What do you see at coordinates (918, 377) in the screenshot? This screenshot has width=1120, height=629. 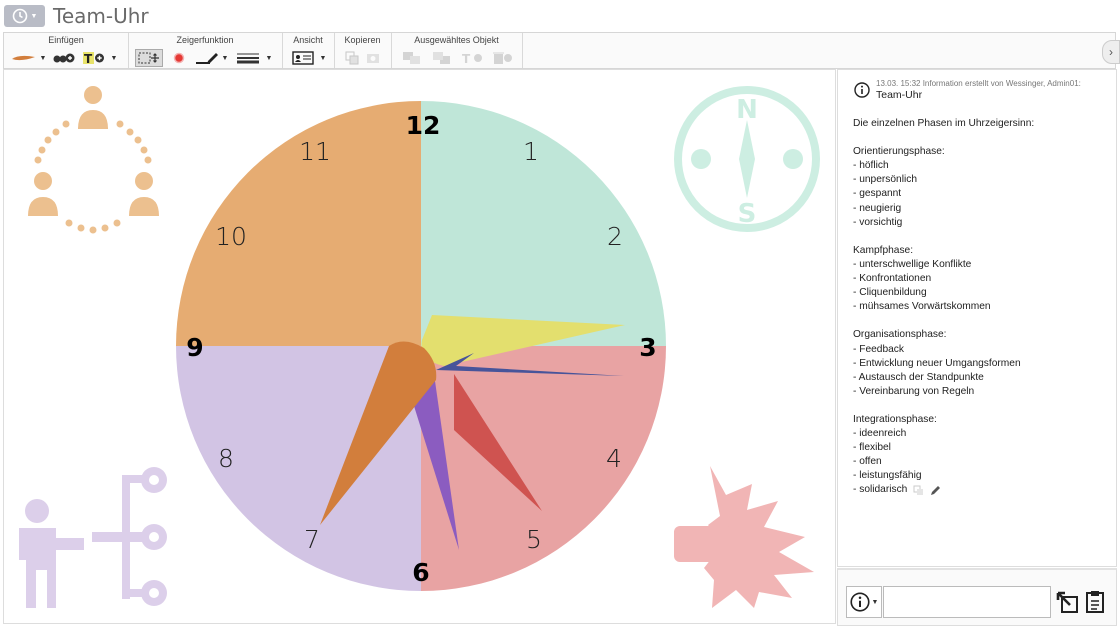 I see `info-line: - Austausch der Standpunkte` at bounding box center [918, 377].